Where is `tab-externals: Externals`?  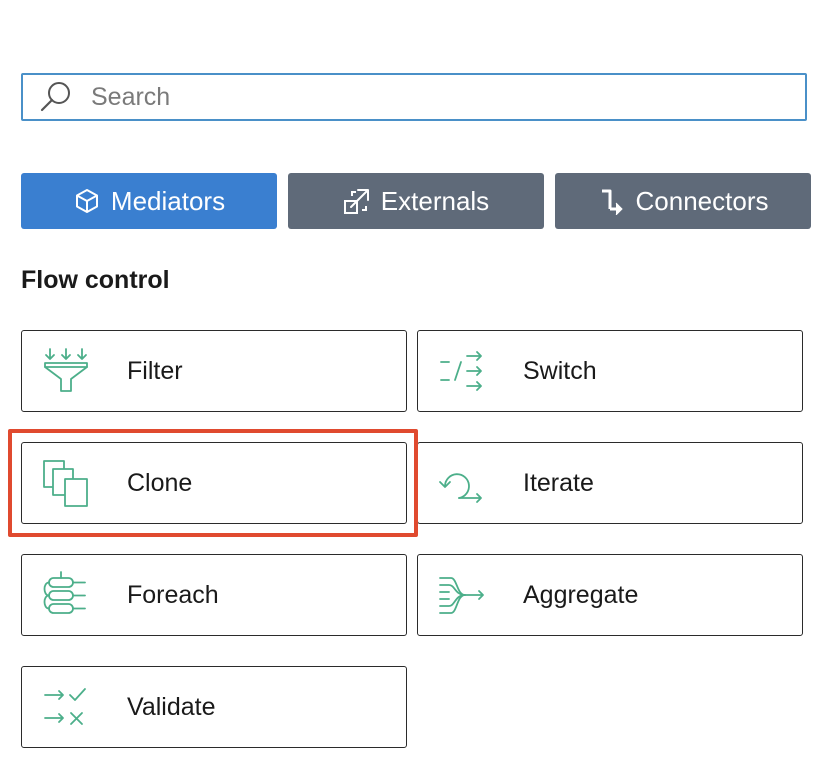
tab-externals: Externals is located at coordinates (416, 201).